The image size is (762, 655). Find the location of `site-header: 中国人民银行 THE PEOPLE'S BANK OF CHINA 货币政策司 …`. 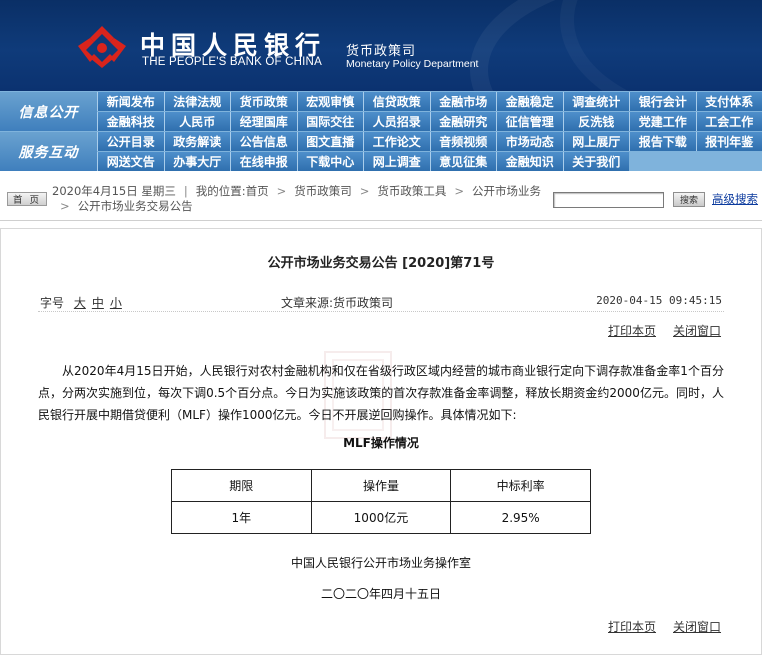

site-header: 中国人民银行 THE PEOPLE'S BANK OF CHINA 货币政策司 … is located at coordinates (381, 45).